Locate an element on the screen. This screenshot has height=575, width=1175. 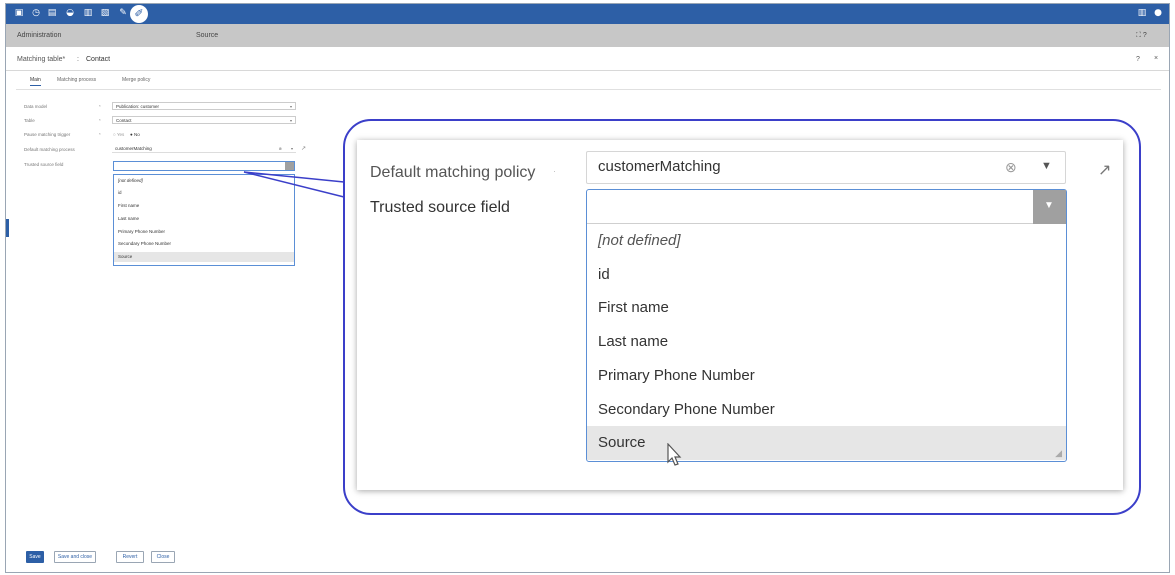
mouse-pointer-icon is located at coordinates (674, 454).